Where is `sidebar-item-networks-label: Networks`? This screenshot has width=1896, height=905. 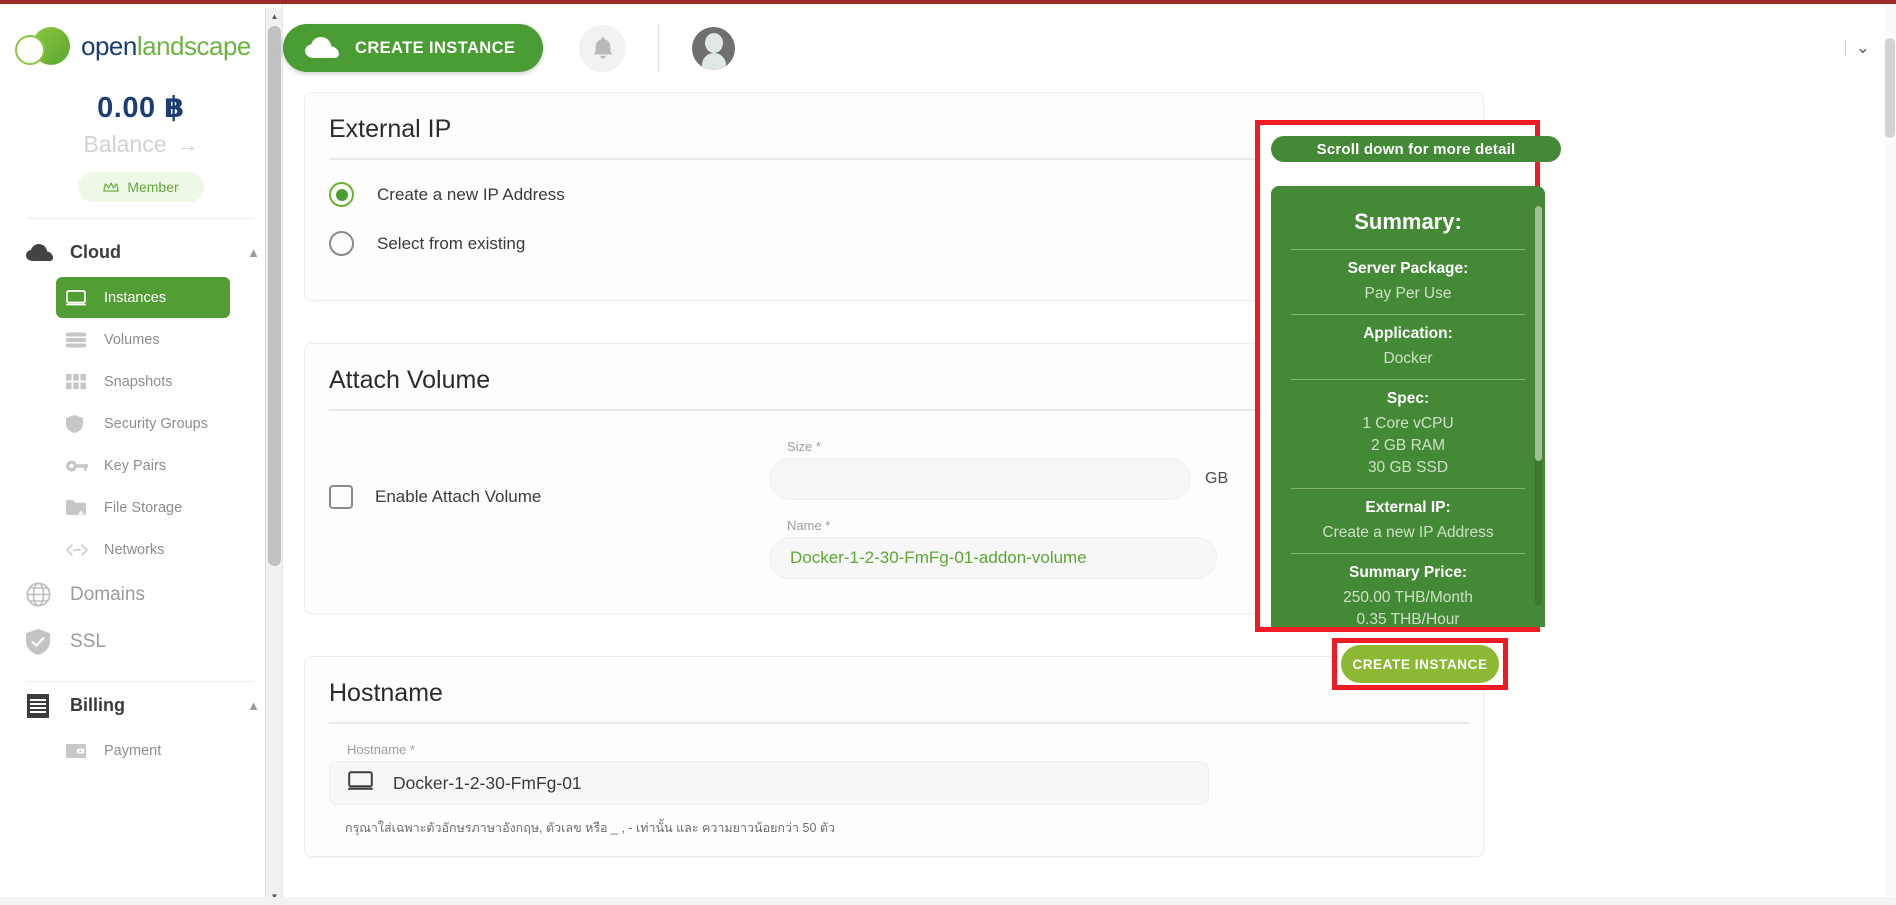
sidebar-item-networks-label: Networks is located at coordinates (134, 549).